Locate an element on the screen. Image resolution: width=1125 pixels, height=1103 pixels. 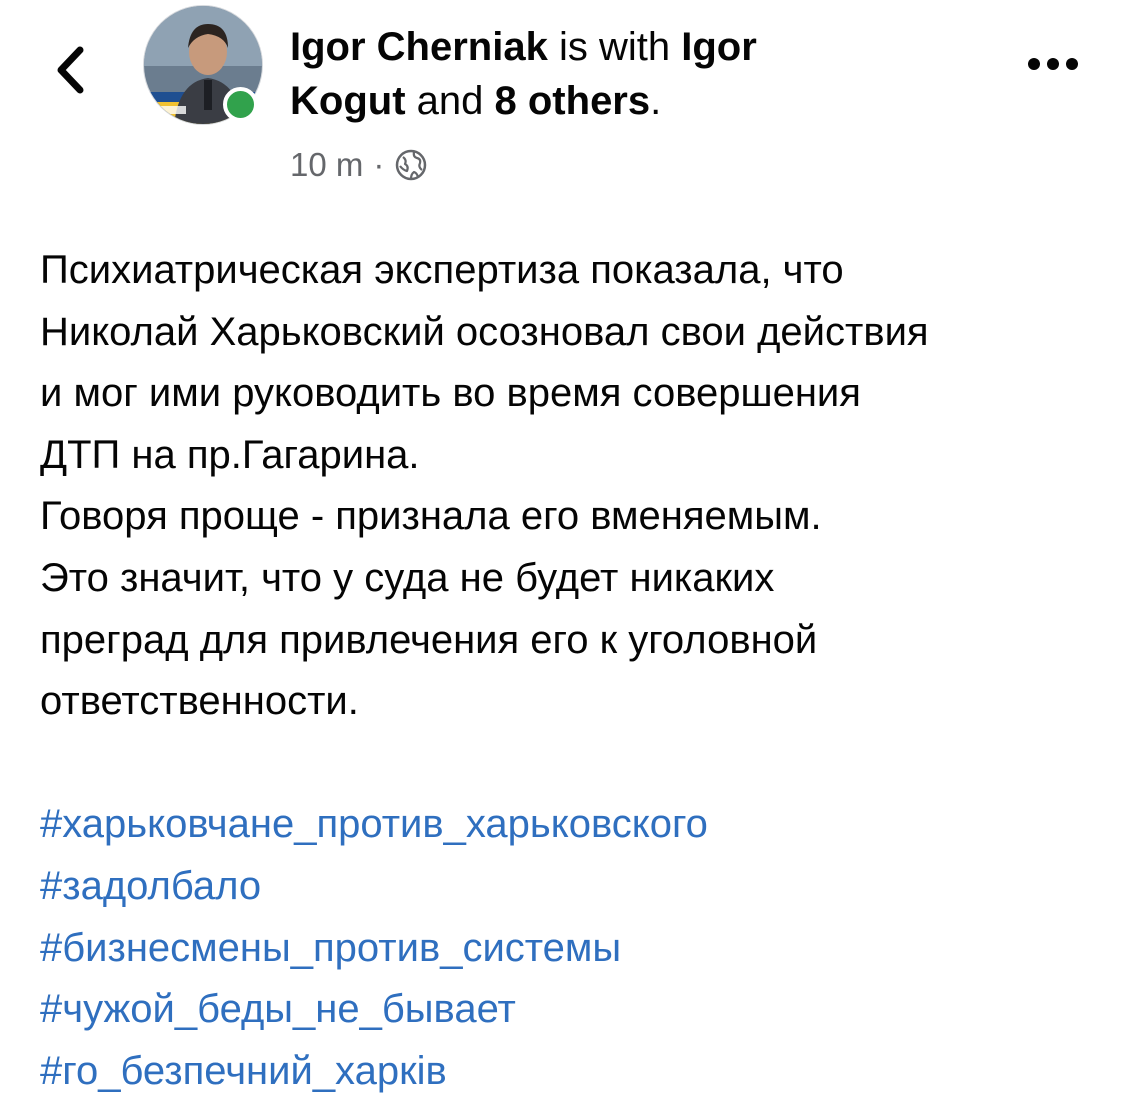
post-text-line: Это значит, что у суда не будет никаких is located at coordinates (407, 577).